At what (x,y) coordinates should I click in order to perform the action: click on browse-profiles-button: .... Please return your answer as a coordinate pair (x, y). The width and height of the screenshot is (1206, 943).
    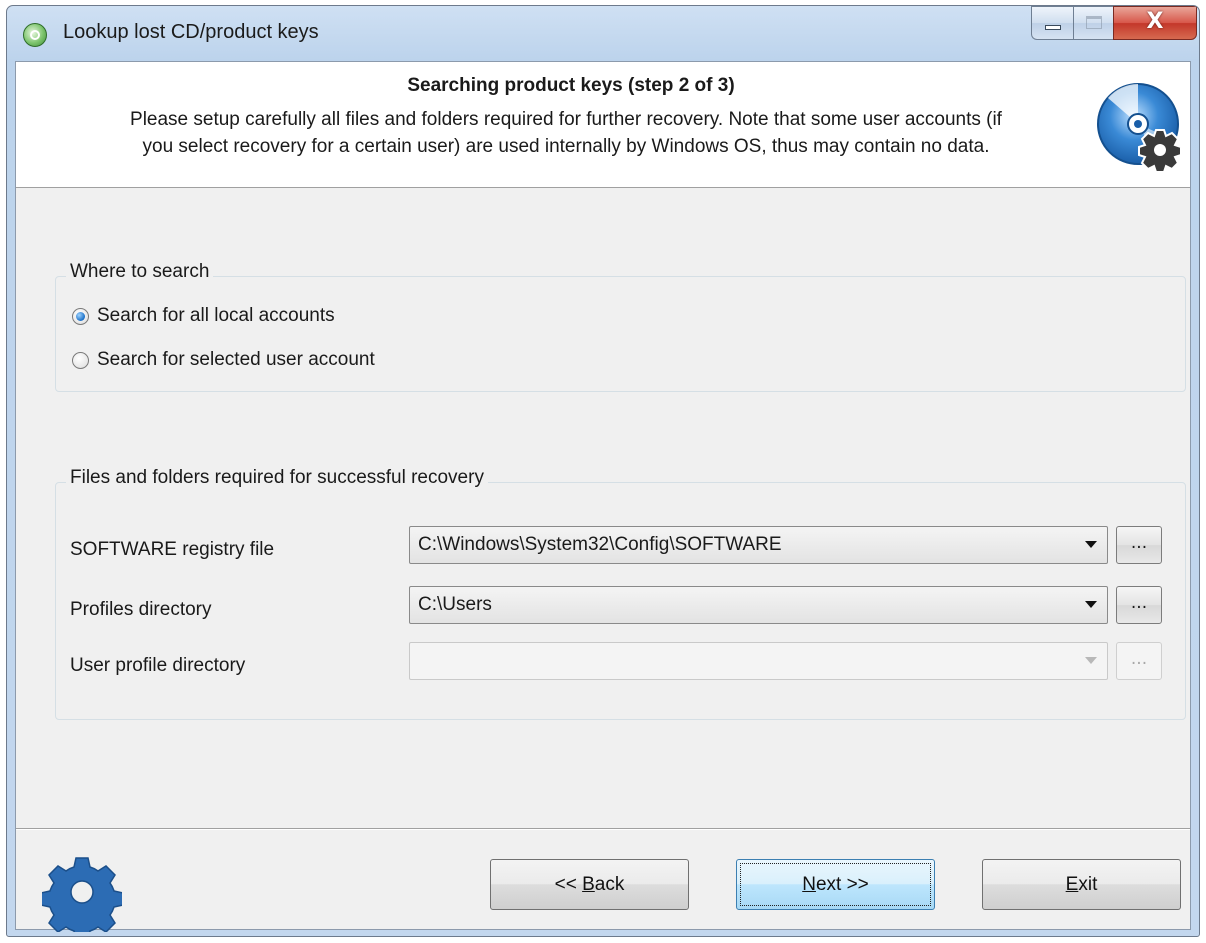
    Looking at the image, I should click on (1139, 605).